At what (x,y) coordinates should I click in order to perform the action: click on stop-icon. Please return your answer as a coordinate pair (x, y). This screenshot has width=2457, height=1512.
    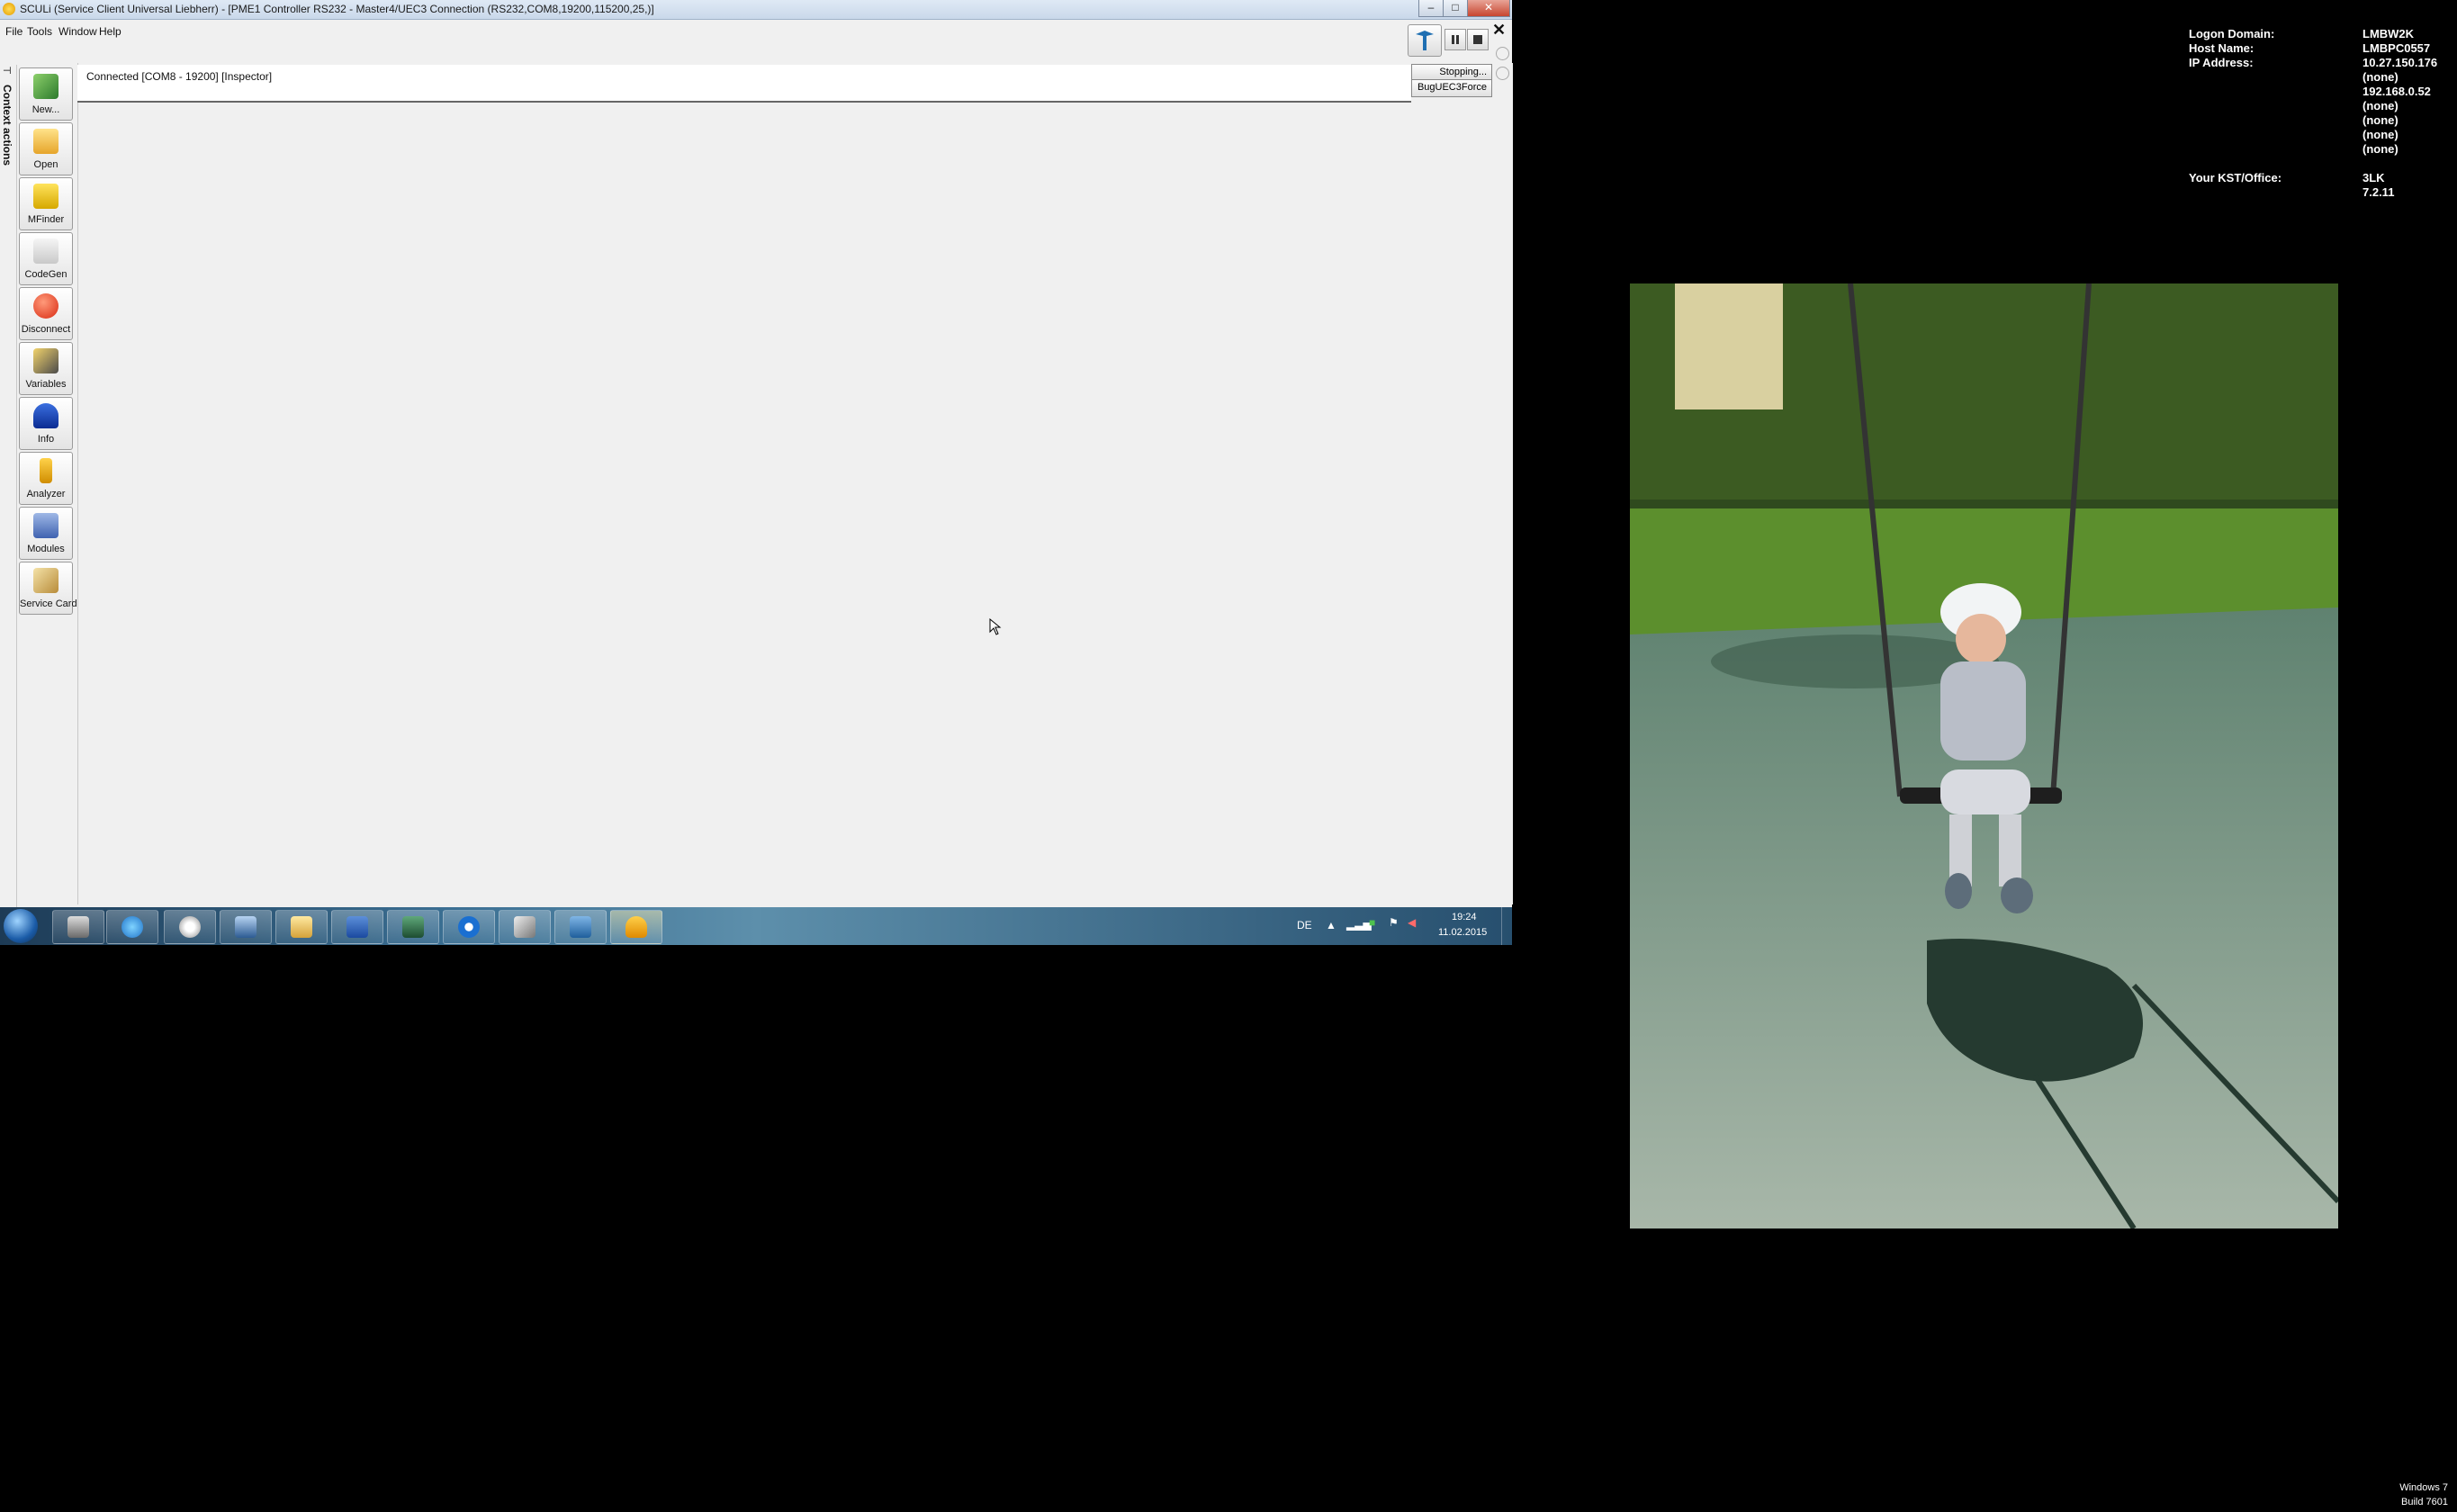
    Looking at the image, I should click on (1477, 40).